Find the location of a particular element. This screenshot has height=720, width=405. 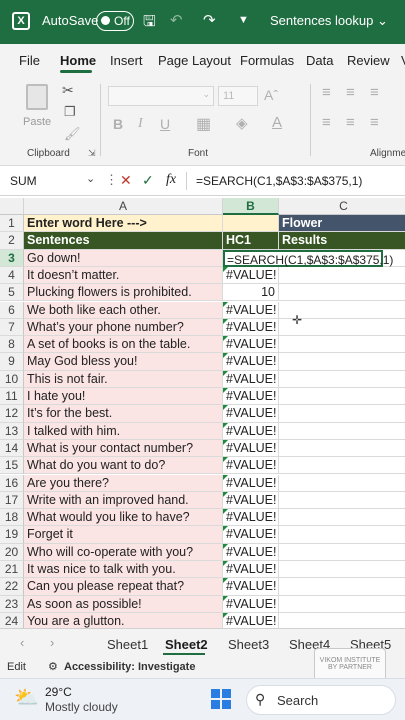

tab-page-layout: Page Layout is located at coordinates (194, 60).